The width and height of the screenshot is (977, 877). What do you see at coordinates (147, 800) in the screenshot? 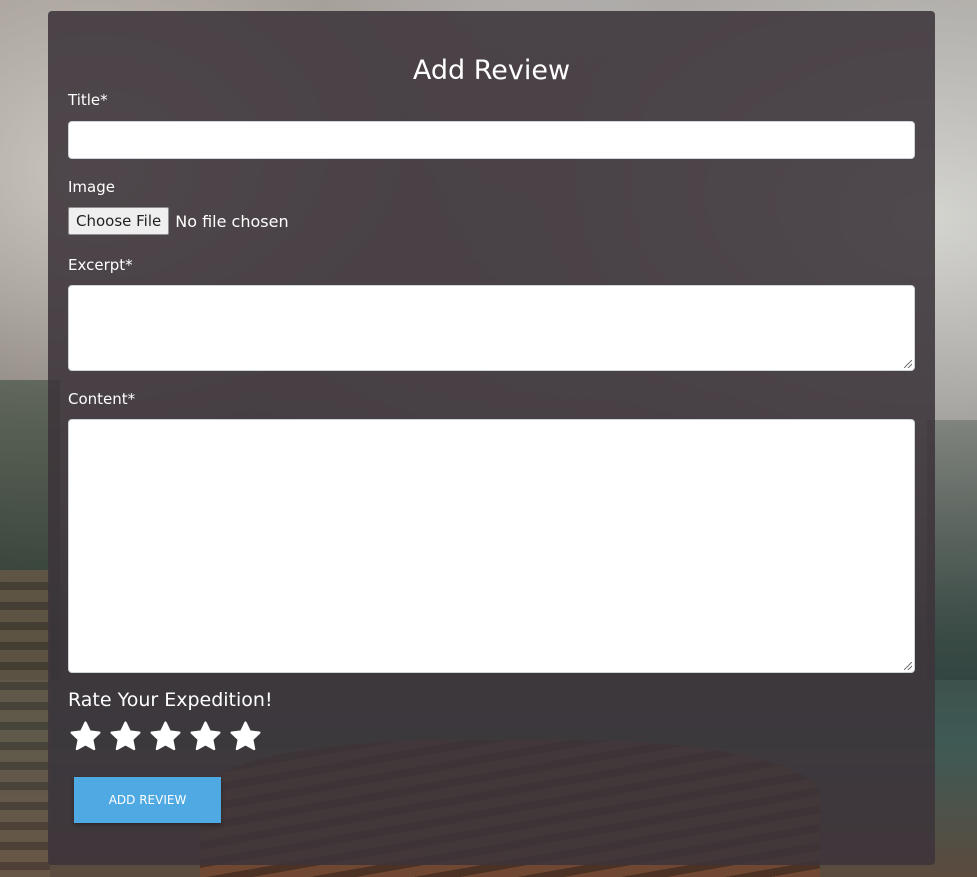
I see `add-review-button: ADD REVIEW` at bounding box center [147, 800].